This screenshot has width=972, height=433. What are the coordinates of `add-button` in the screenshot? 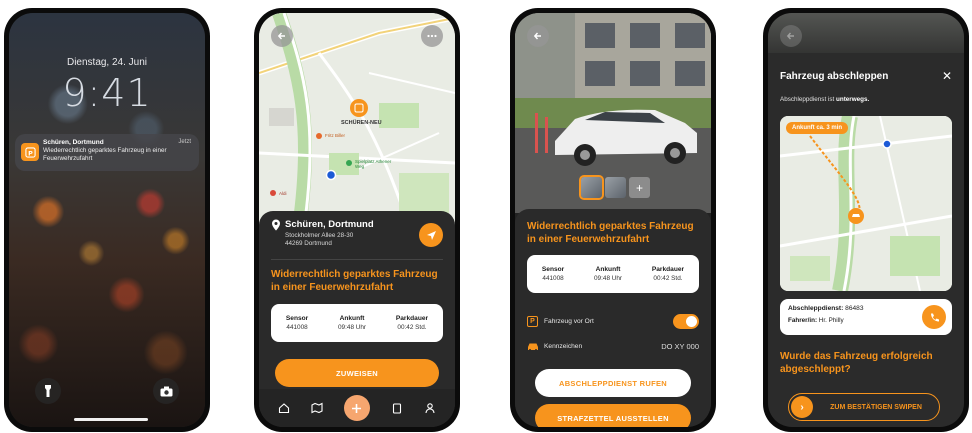 It's located at (356, 408).